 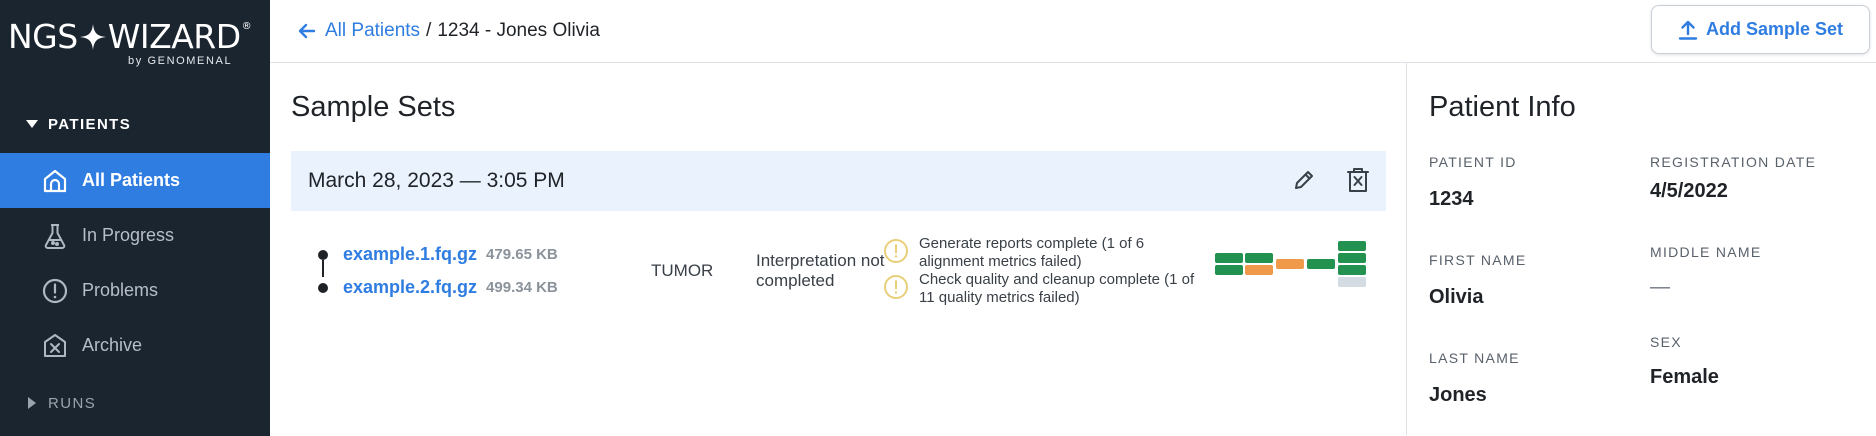 What do you see at coordinates (1451, 199) in the screenshot?
I see `field-value: 1234` at bounding box center [1451, 199].